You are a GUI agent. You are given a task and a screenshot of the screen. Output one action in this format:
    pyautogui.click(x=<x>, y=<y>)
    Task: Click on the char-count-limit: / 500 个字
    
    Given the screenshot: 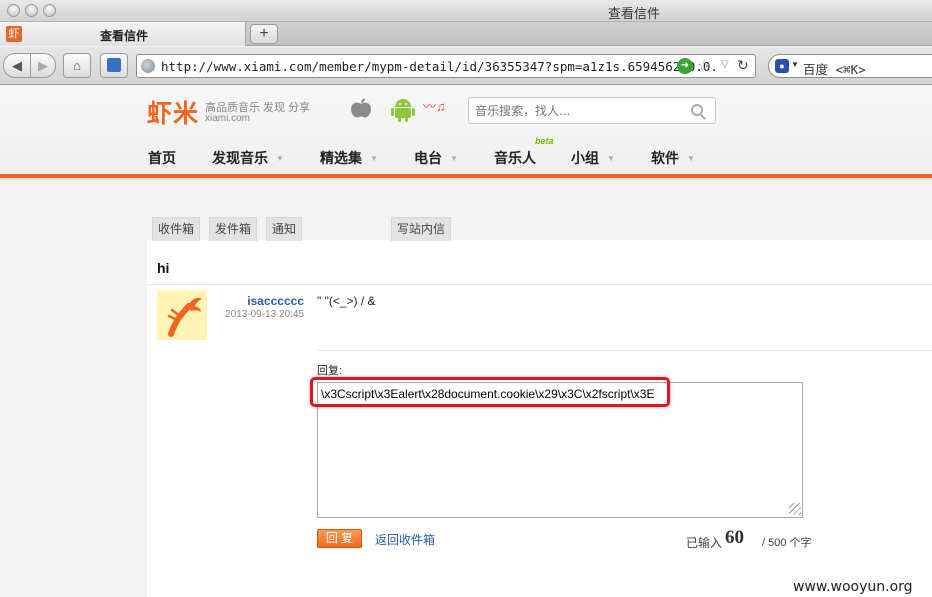 What is the action you would take?
    pyautogui.click(x=787, y=543)
    